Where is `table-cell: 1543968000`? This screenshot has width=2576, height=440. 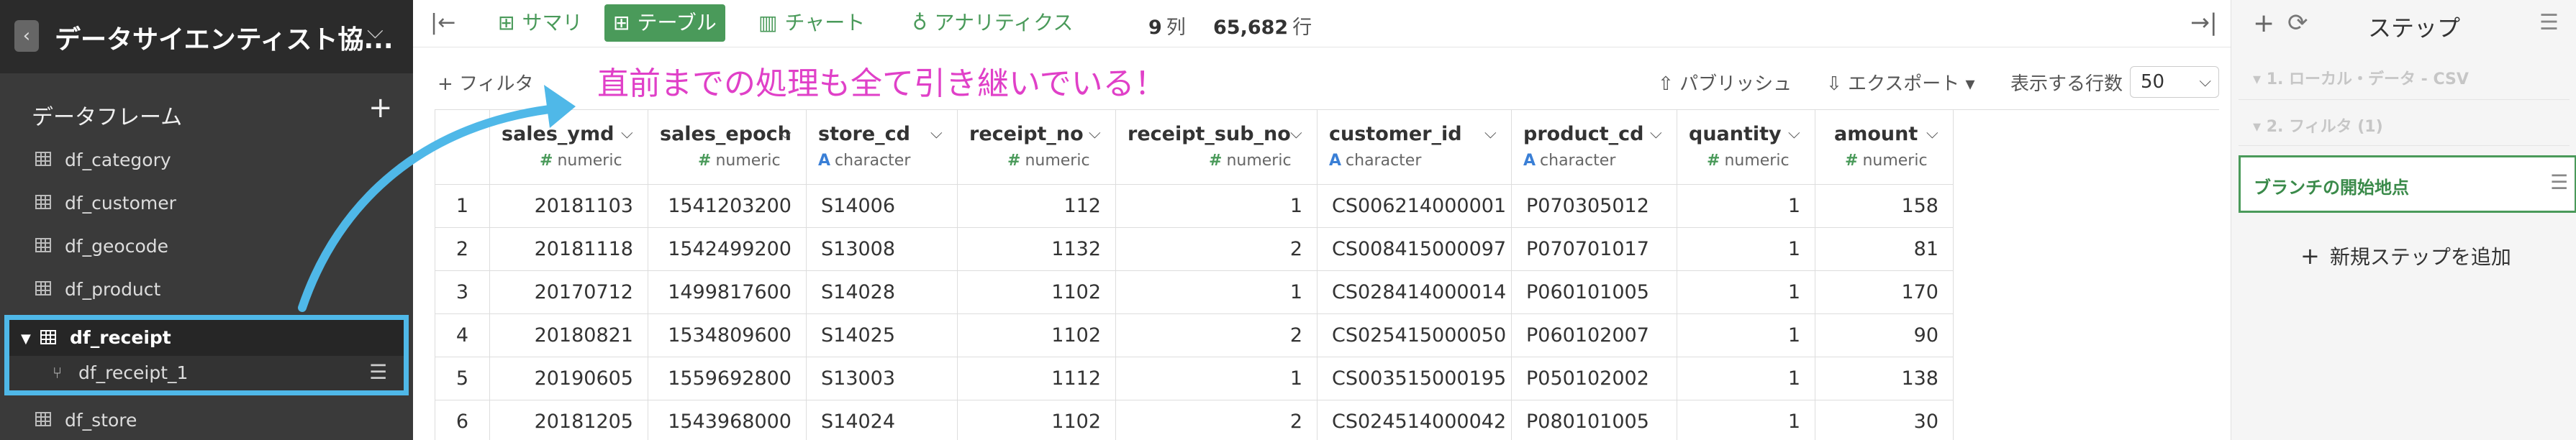
table-cell: 1543968000 is located at coordinates (727, 420).